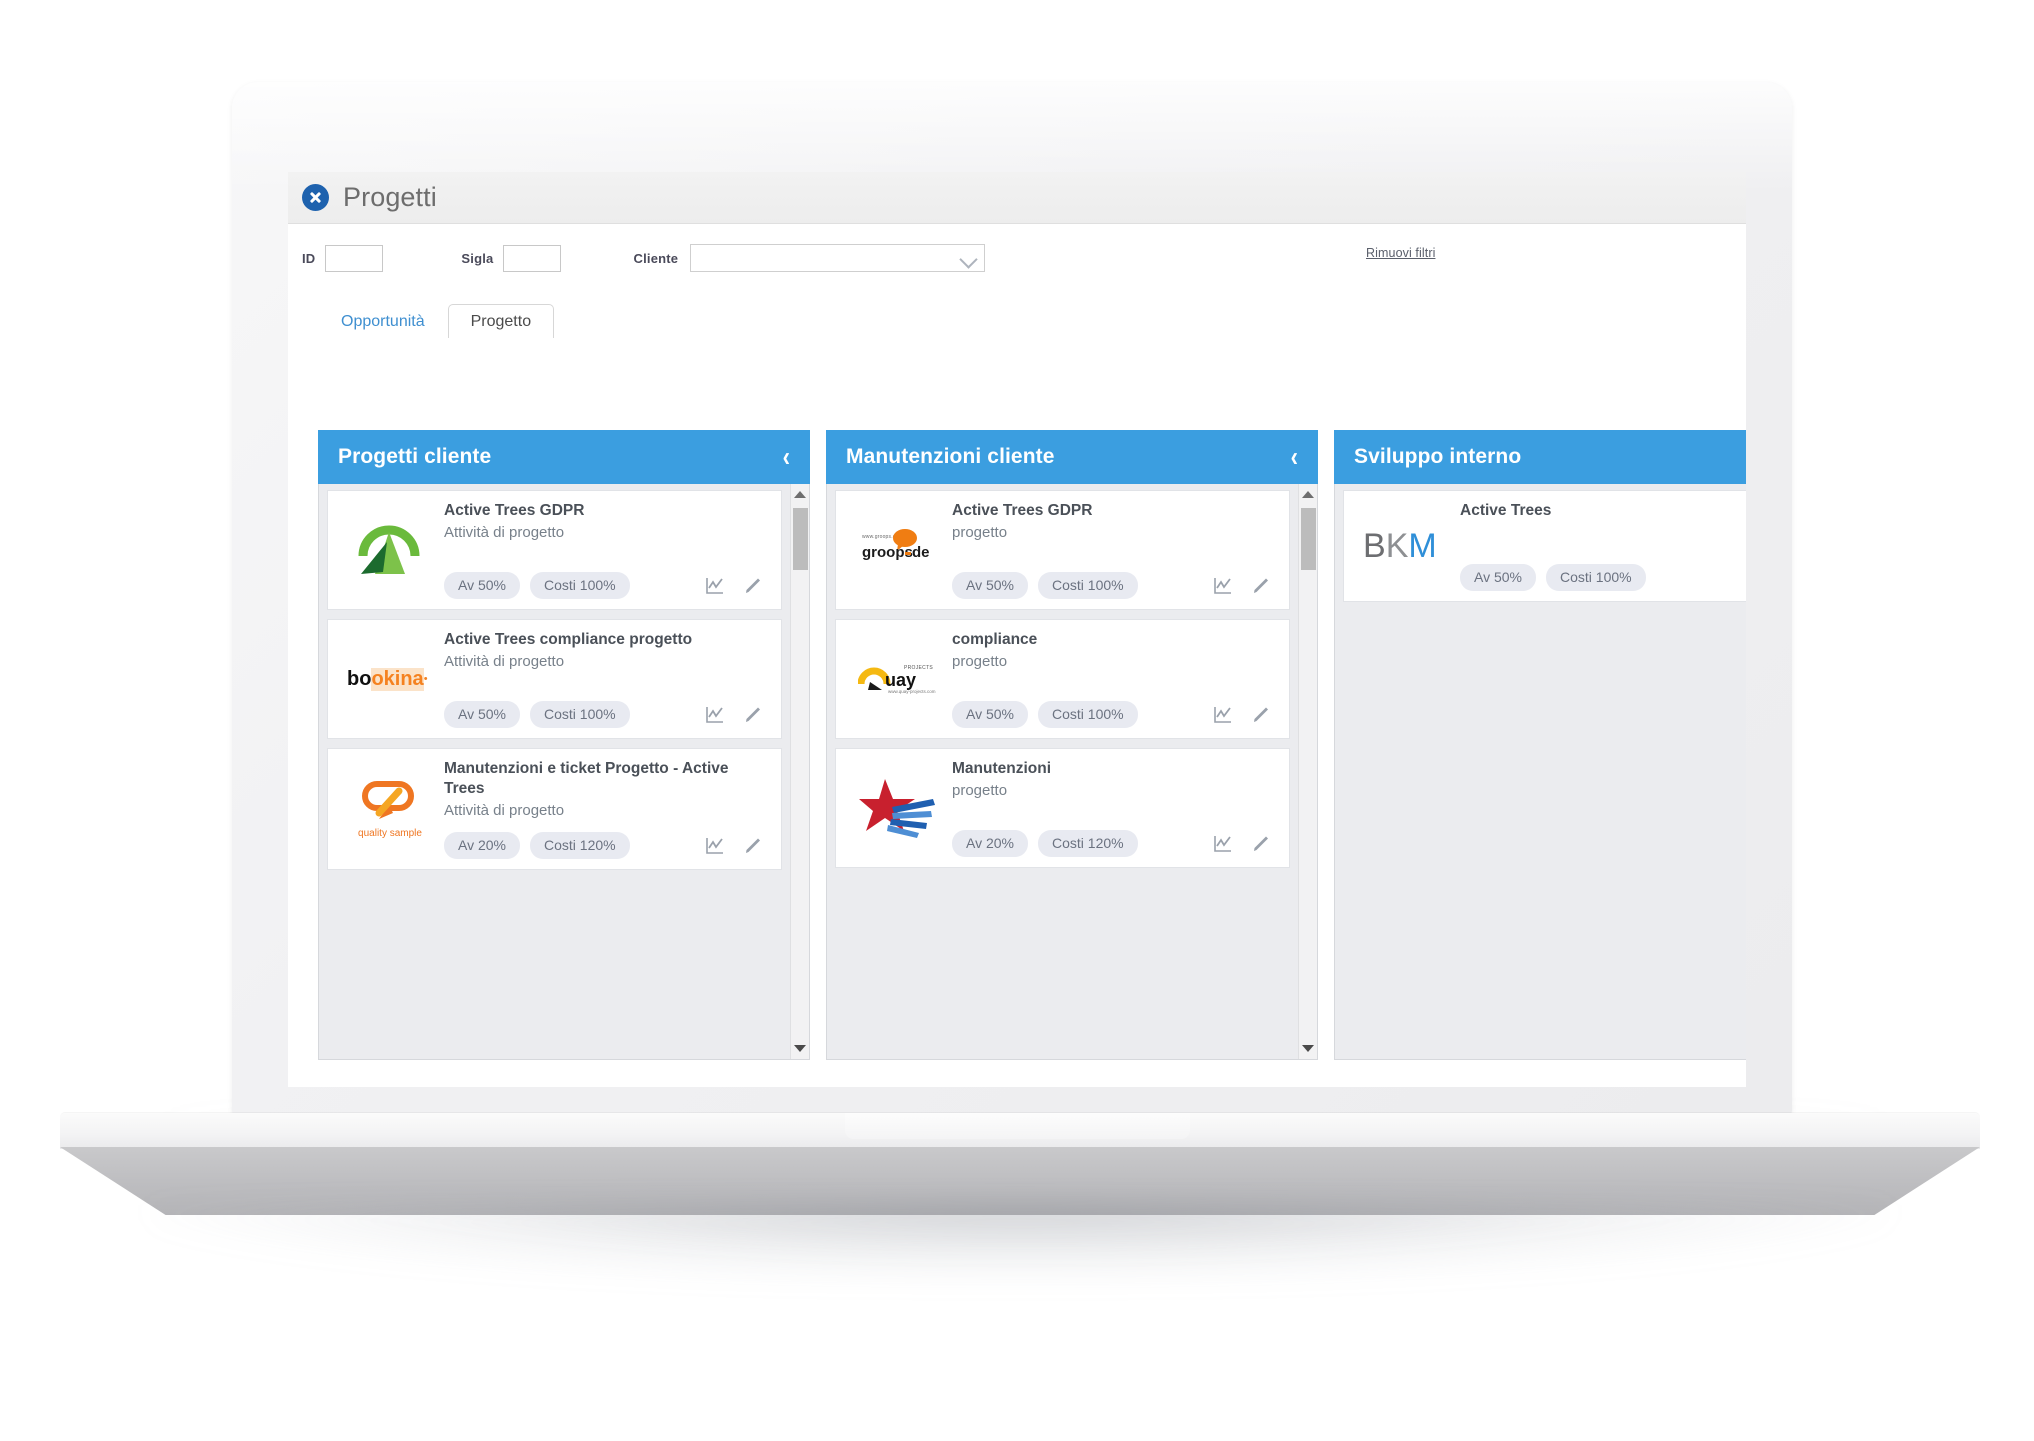 This screenshot has height=1441, width=2034. Describe the element at coordinates (390, 809) in the screenshot. I see `quality-sample-logo: quality sample` at that location.